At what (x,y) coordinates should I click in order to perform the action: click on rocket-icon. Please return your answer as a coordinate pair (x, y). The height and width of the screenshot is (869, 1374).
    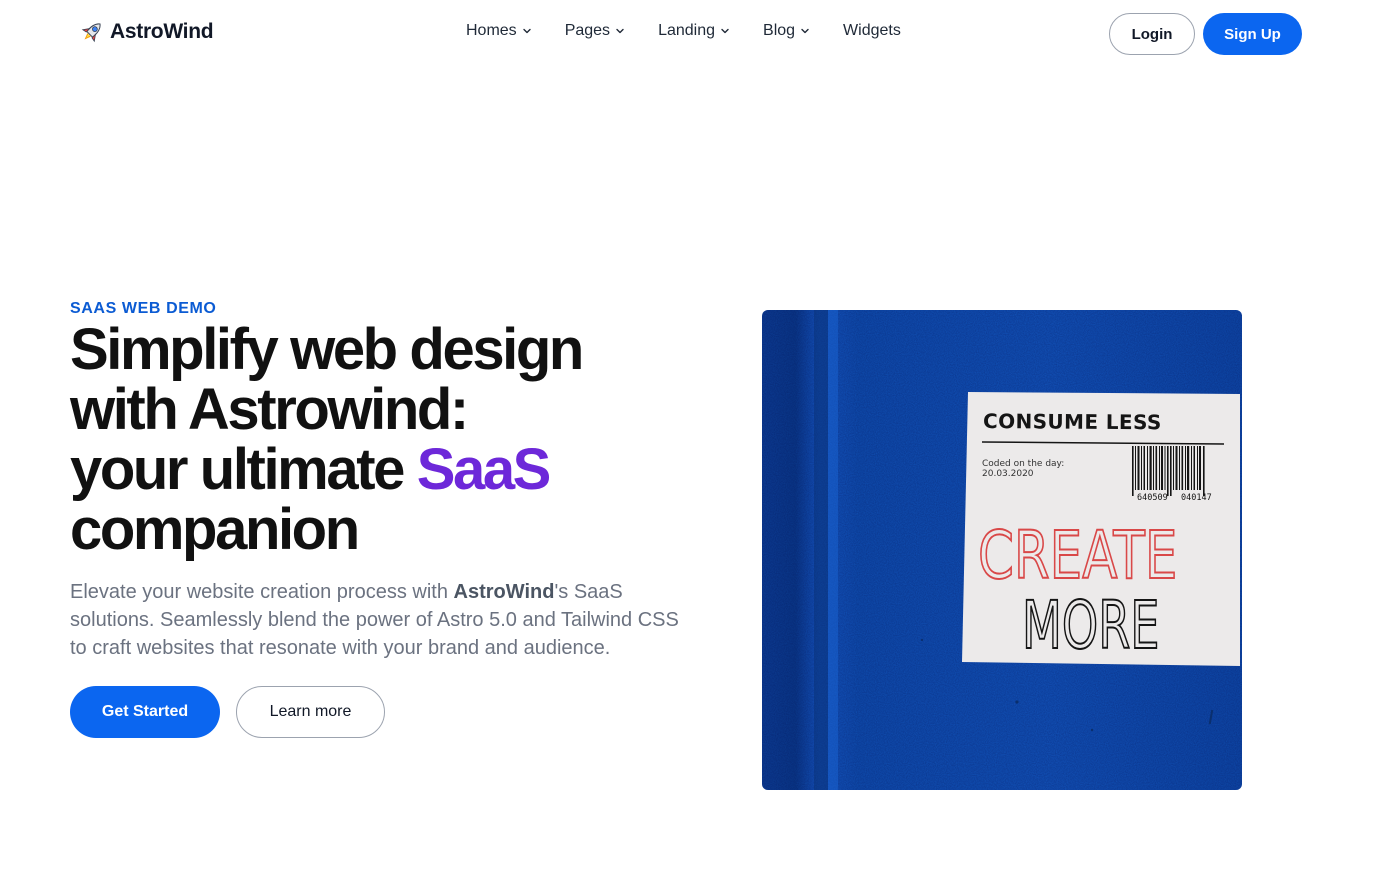
    Looking at the image, I should click on (91, 33).